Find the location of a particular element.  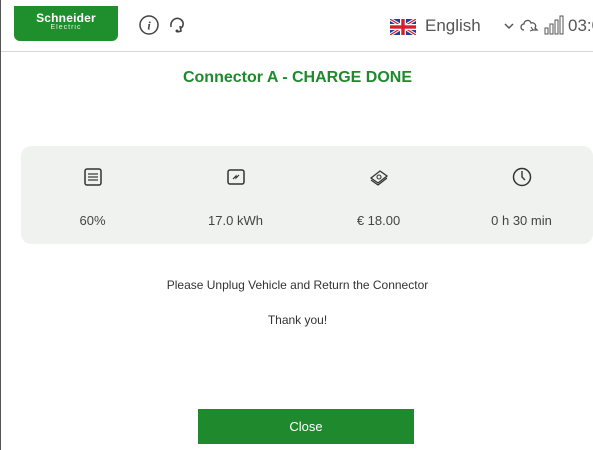

stat-battery: 60% is located at coordinates (92, 195).